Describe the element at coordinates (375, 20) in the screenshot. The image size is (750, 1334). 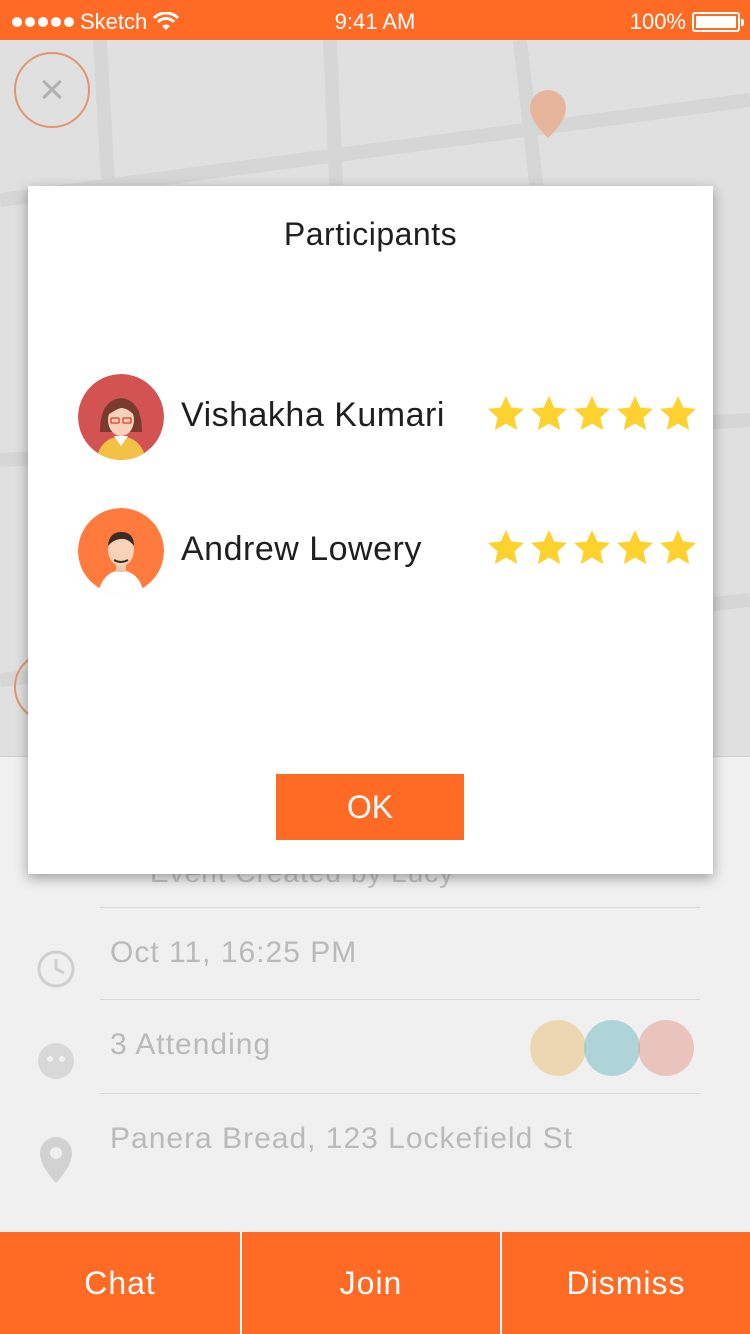
I see `status-bar: Sketch 9:41 AM 100%` at that location.